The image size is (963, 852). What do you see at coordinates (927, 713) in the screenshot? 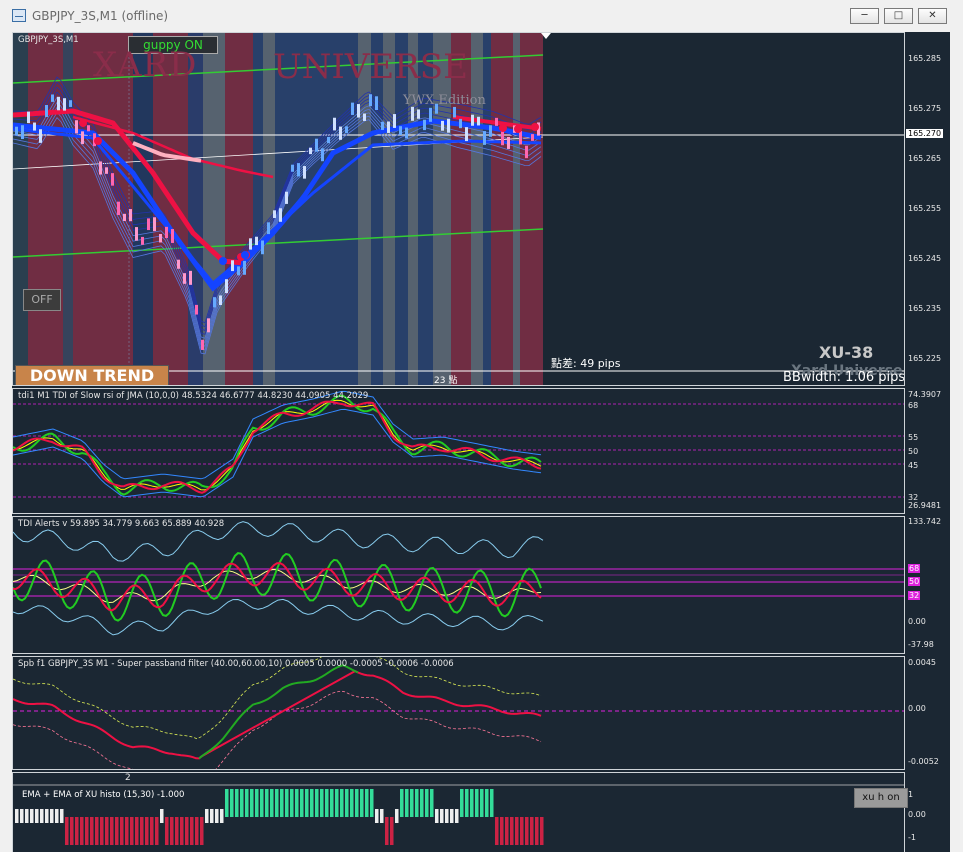
I see `spb-axis: 0.0045 0.00 -0.0052` at bounding box center [927, 713].